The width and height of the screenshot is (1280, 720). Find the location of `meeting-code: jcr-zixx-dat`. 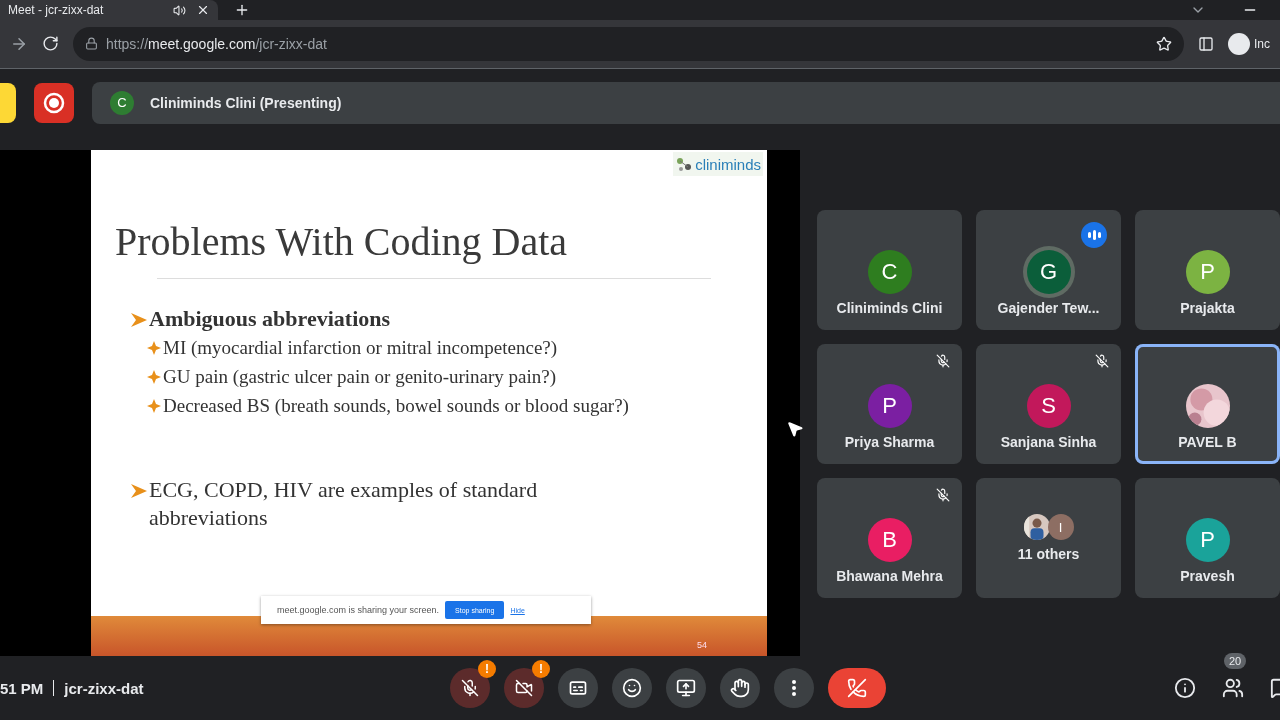

meeting-code: jcr-zixx-dat is located at coordinates (104, 688).